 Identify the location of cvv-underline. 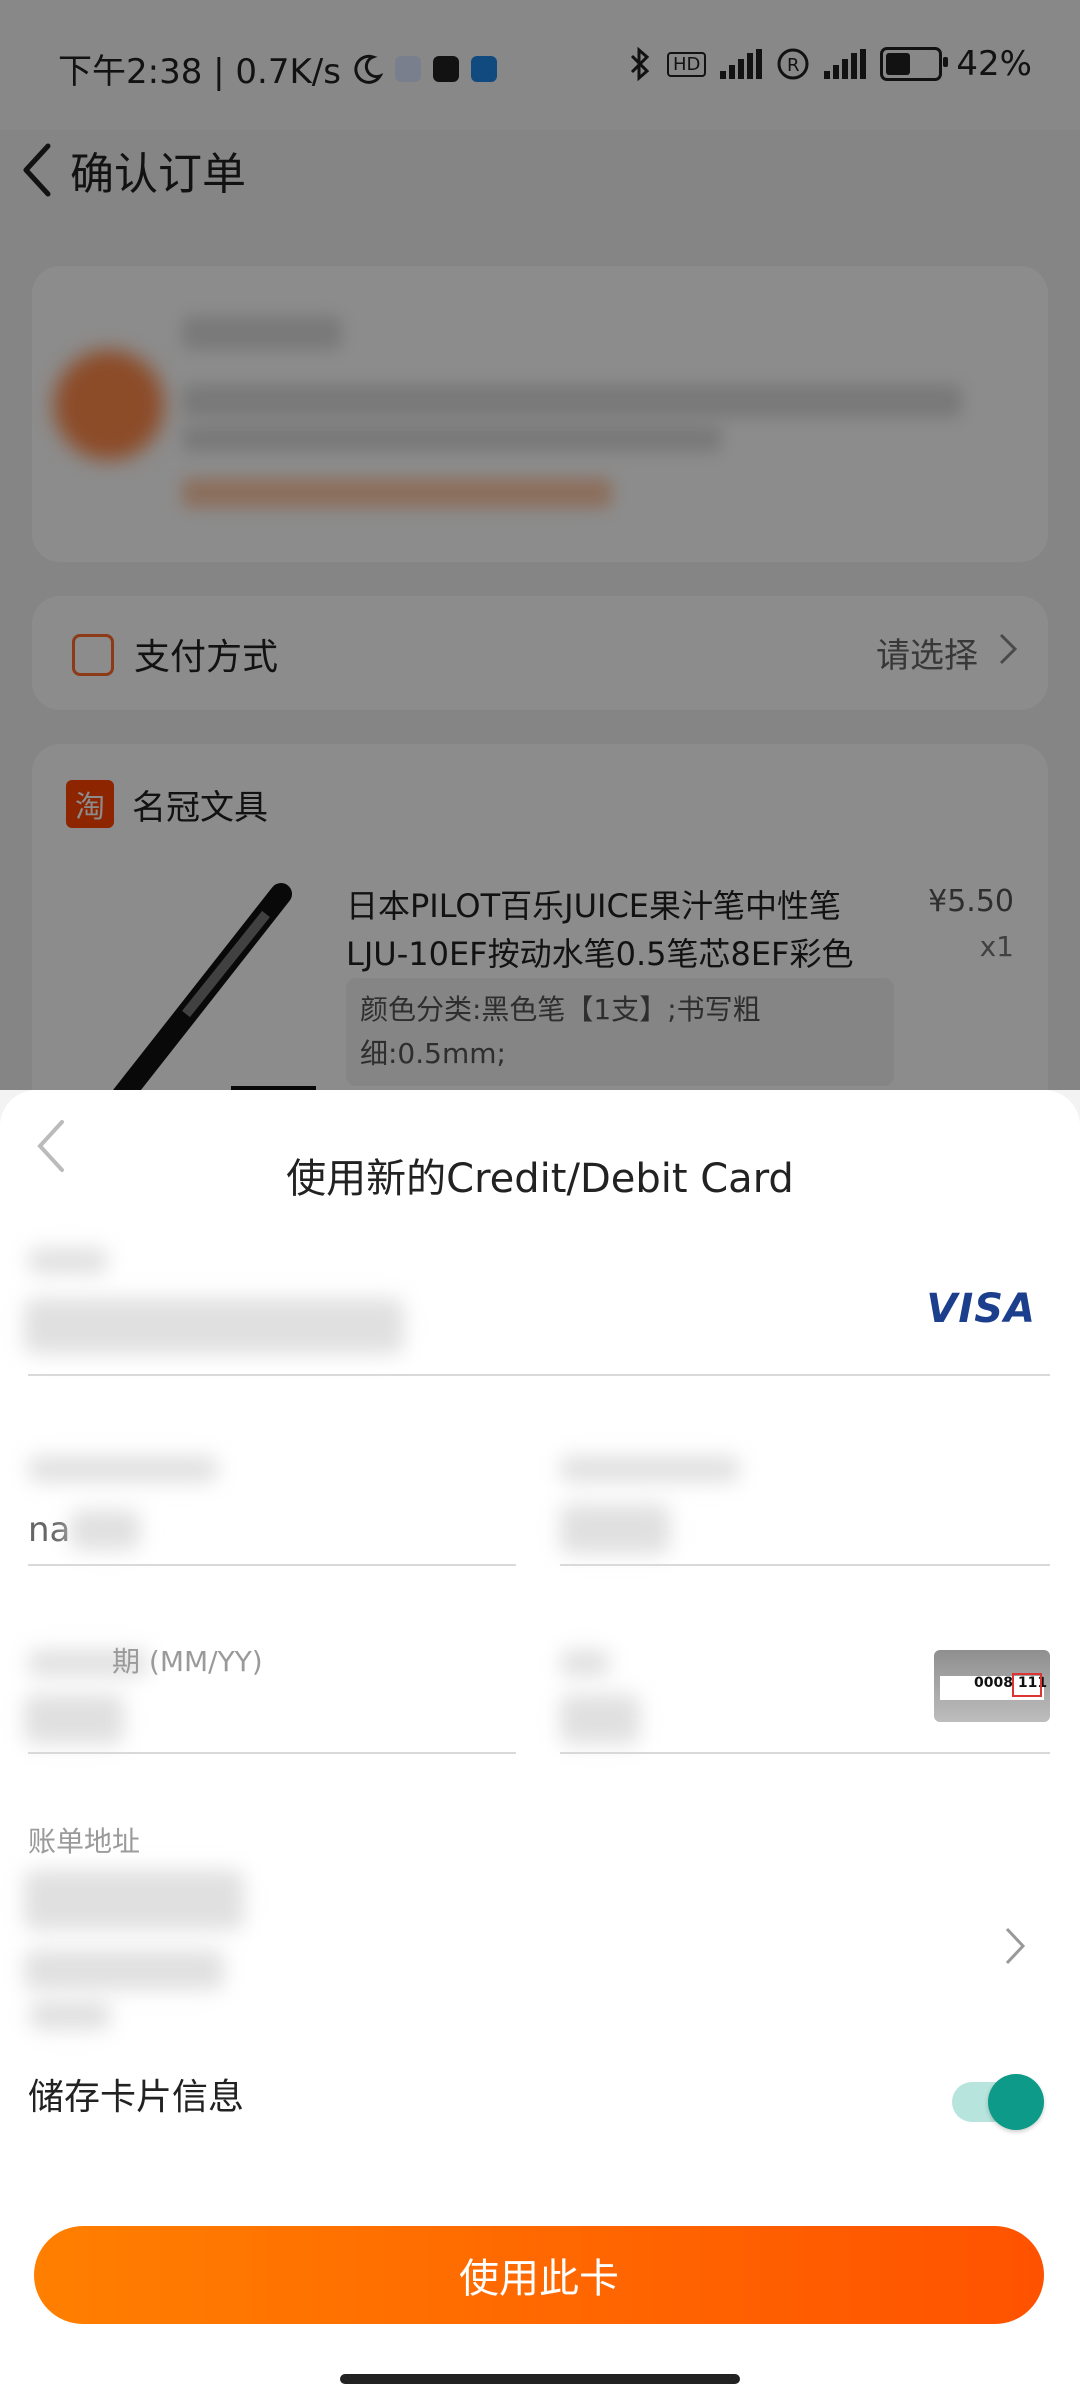
(805, 1753).